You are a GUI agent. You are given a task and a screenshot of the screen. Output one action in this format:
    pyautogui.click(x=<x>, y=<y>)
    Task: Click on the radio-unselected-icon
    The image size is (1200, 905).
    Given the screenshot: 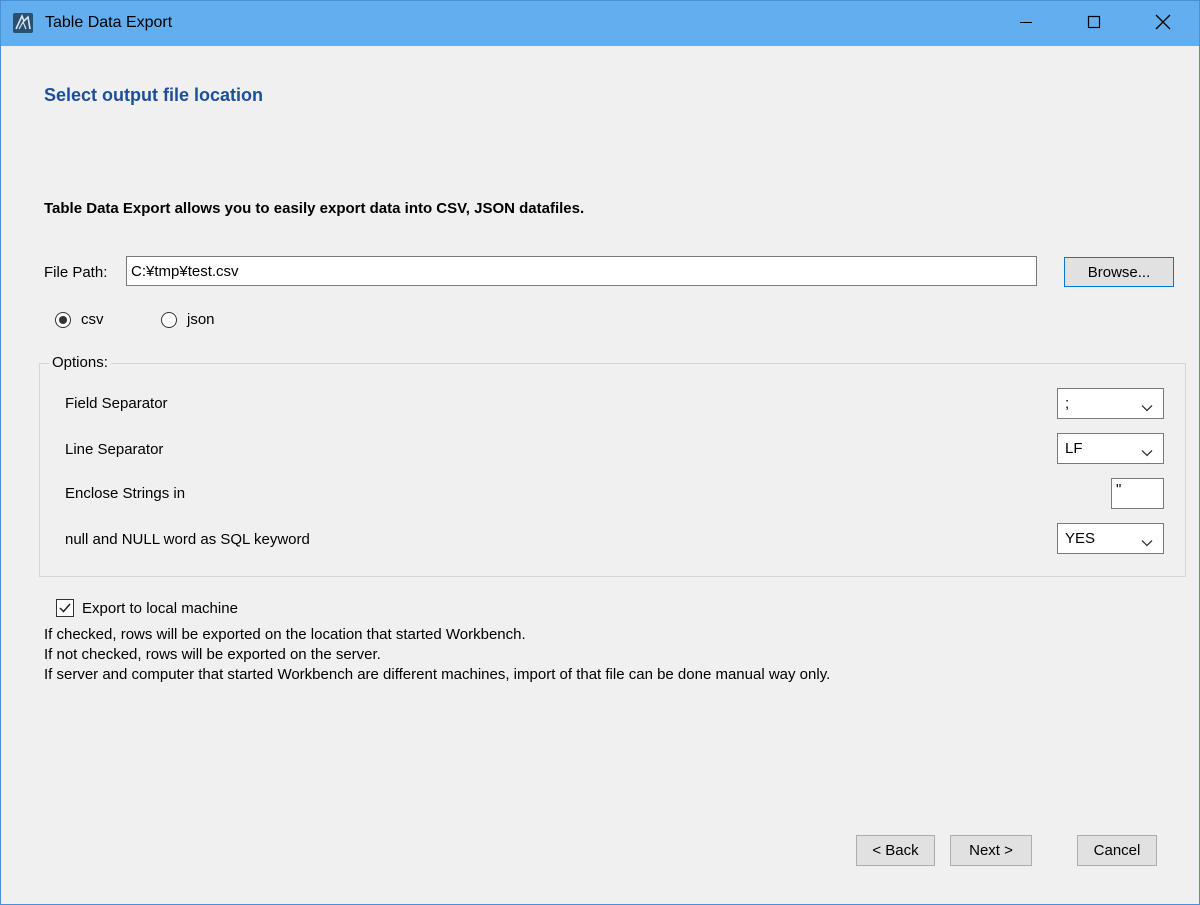 What is the action you would take?
    pyautogui.click(x=169, y=319)
    